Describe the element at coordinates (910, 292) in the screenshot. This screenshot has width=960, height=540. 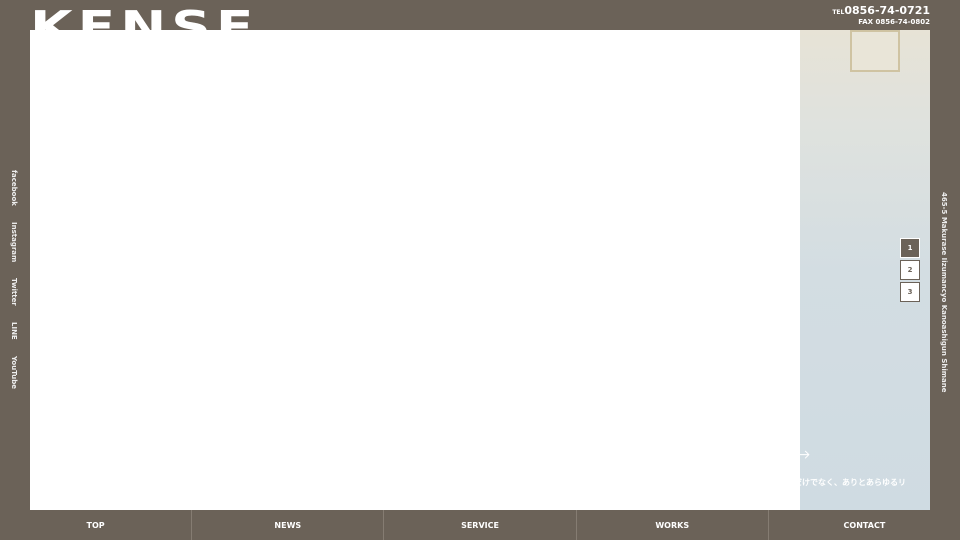
I see `pager-button-3: 3` at that location.